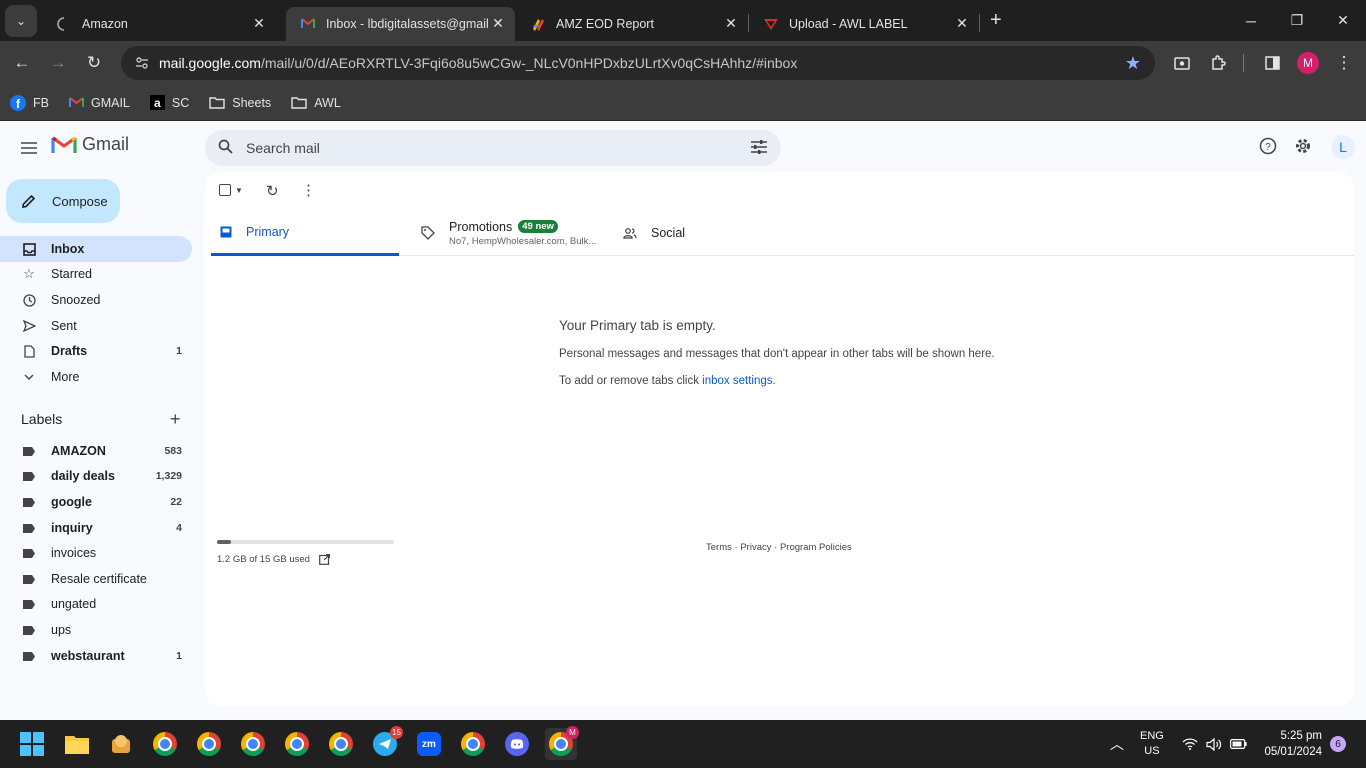 The width and height of the screenshot is (1366, 768). Describe the element at coordinates (76, 102) in the screenshot. I see `gmail-icon` at that location.